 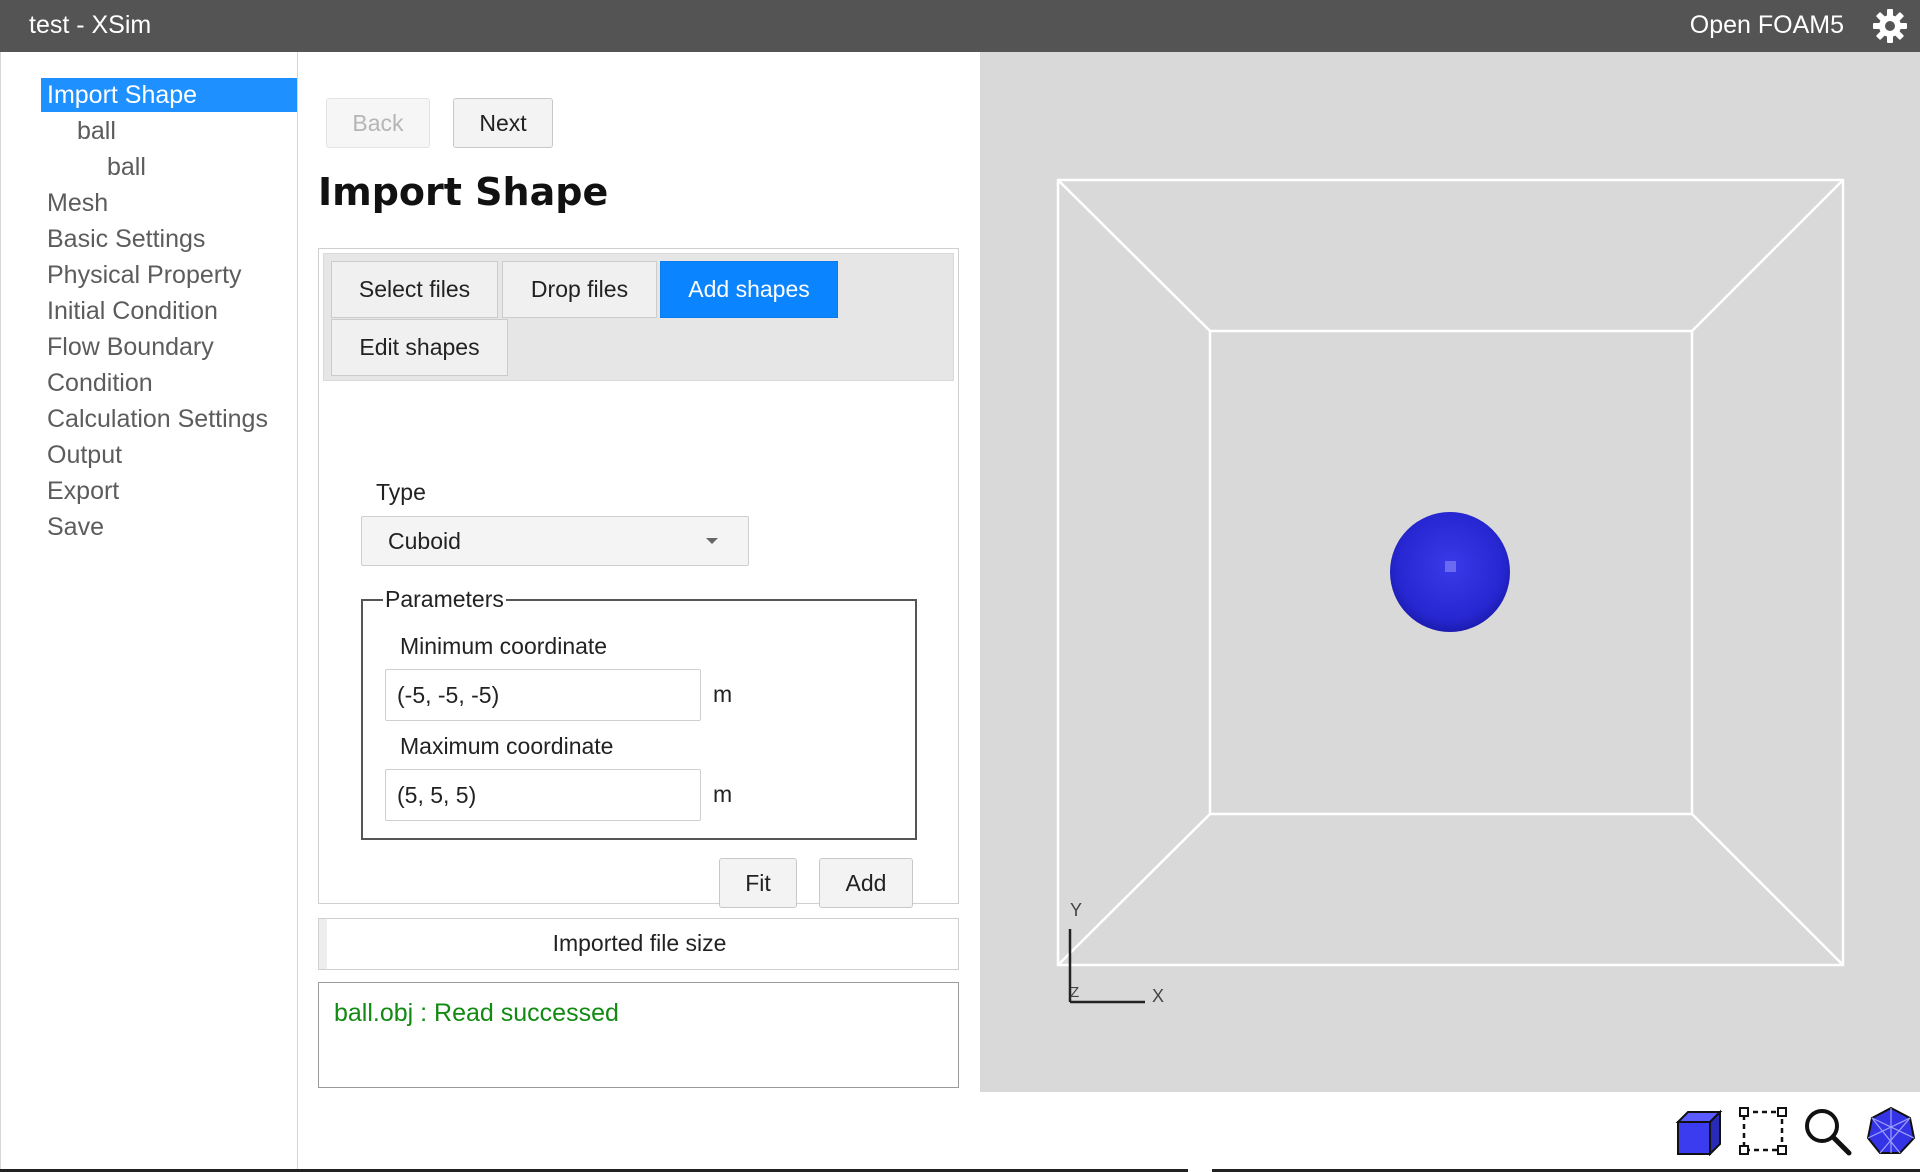 What do you see at coordinates (758, 883) in the screenshot?
I see `fit-button: Fit` at bounding box center [758, 883].